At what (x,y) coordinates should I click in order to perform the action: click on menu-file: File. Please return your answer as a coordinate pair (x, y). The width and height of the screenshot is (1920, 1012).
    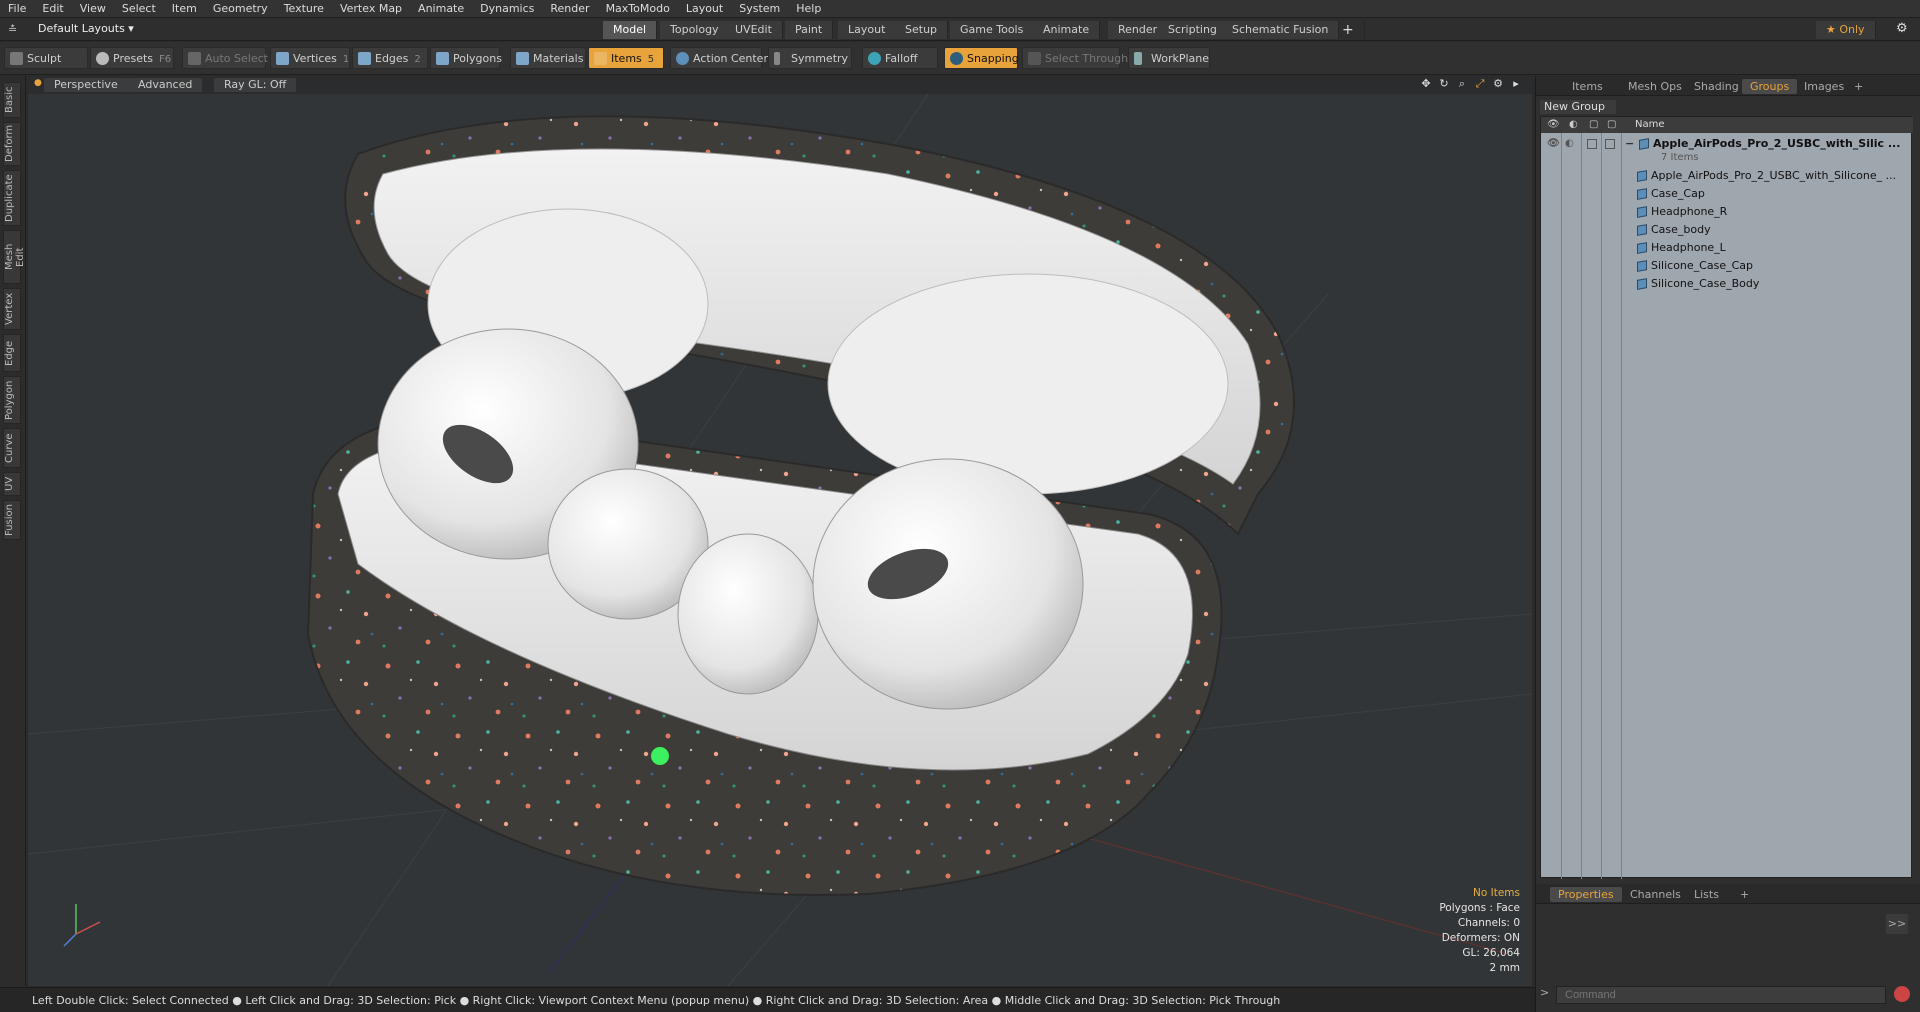
    Looking at the image, I should click on (17, 9).